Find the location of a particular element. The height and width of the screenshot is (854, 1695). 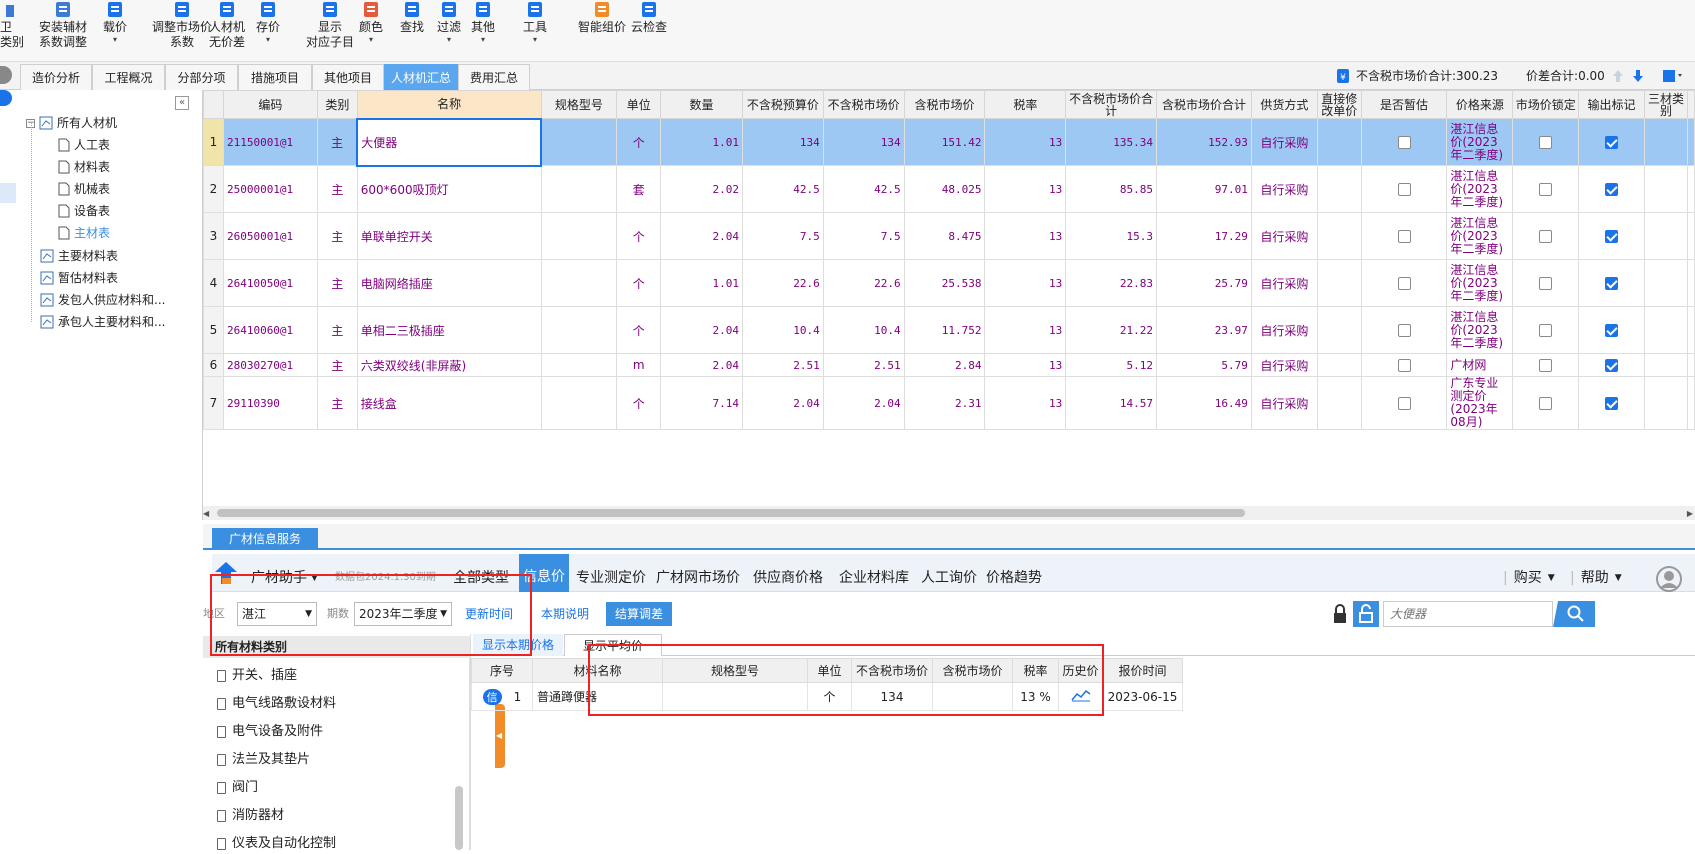

category-scrollbar is located at coordinates (459, 818).